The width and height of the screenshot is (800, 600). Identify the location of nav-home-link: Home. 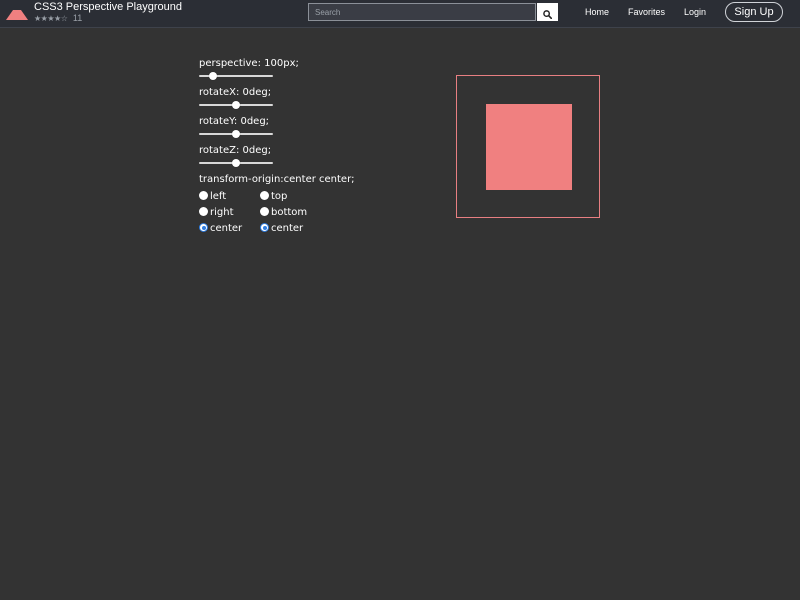
(597, 12).